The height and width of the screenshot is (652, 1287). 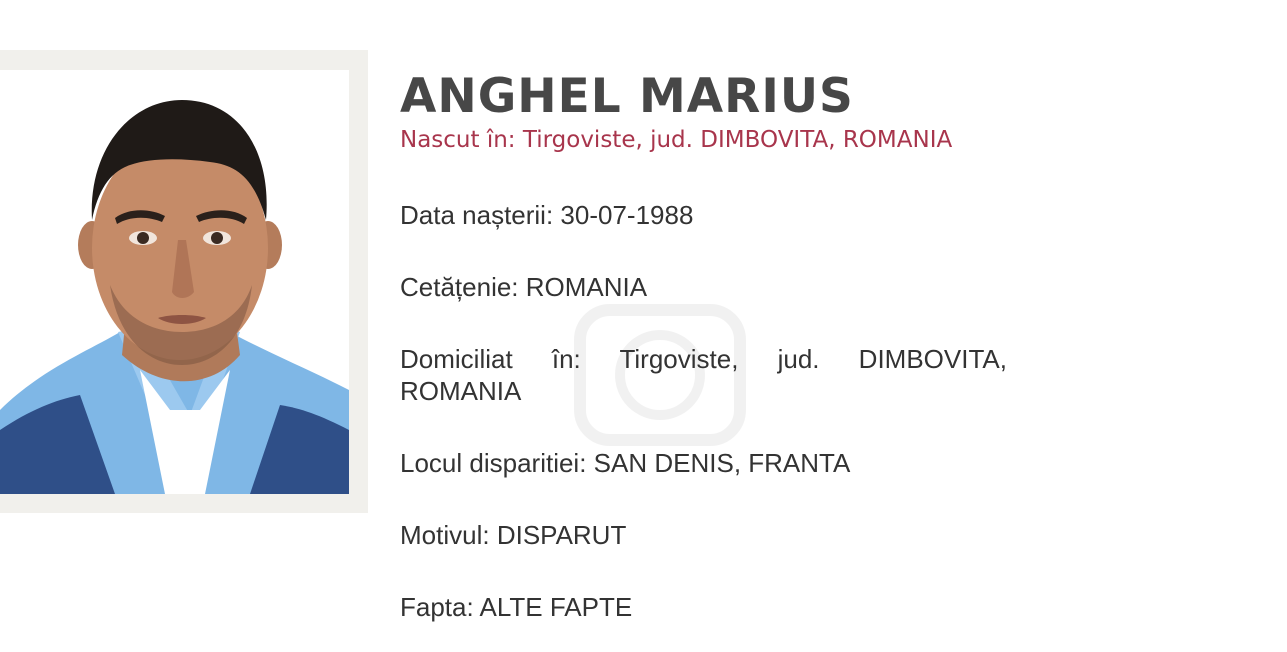 What do you see at coordinates (722, 463) in the screenshot?
I see `field-value: SAN DENIS, FRANTA` at bounding box center [722, 463].